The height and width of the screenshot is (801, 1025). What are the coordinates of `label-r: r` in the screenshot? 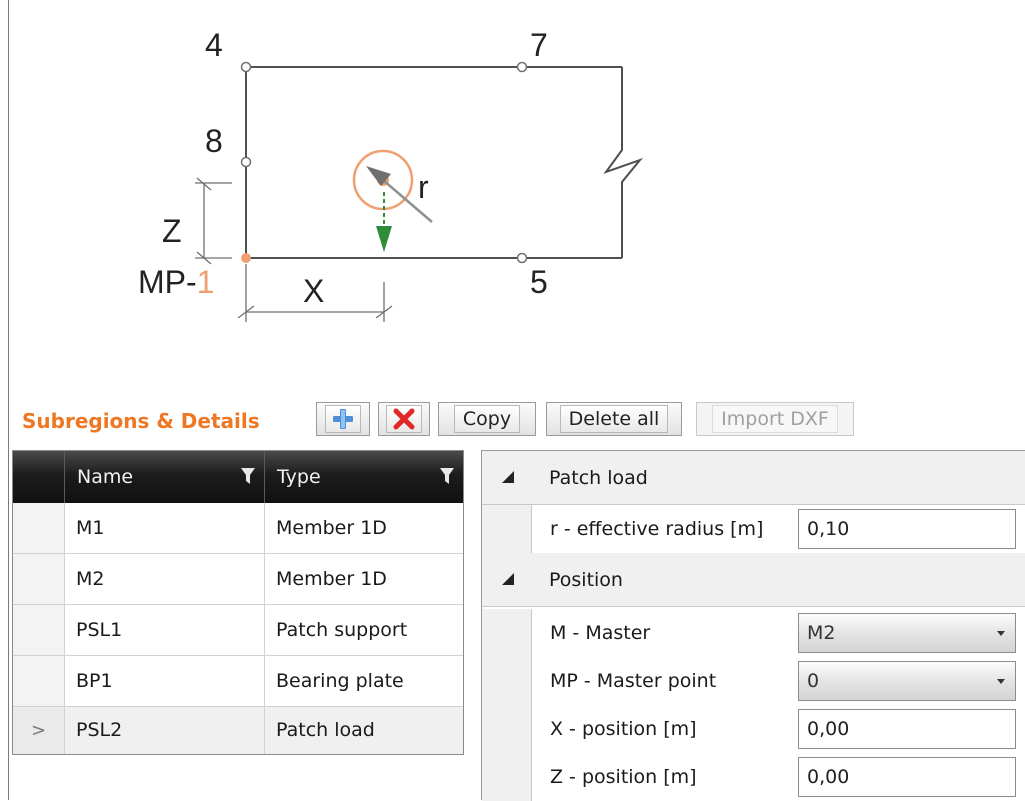 It's located at (423, 187).